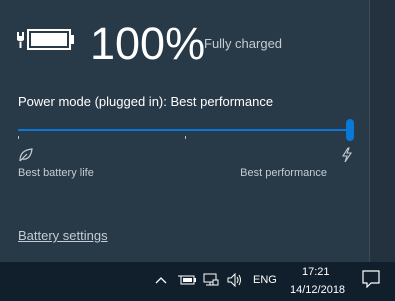  Describe the element at coordinates (56, 173) in the screenshot. I see `best-battery-life-label: Best battery life` at that location.